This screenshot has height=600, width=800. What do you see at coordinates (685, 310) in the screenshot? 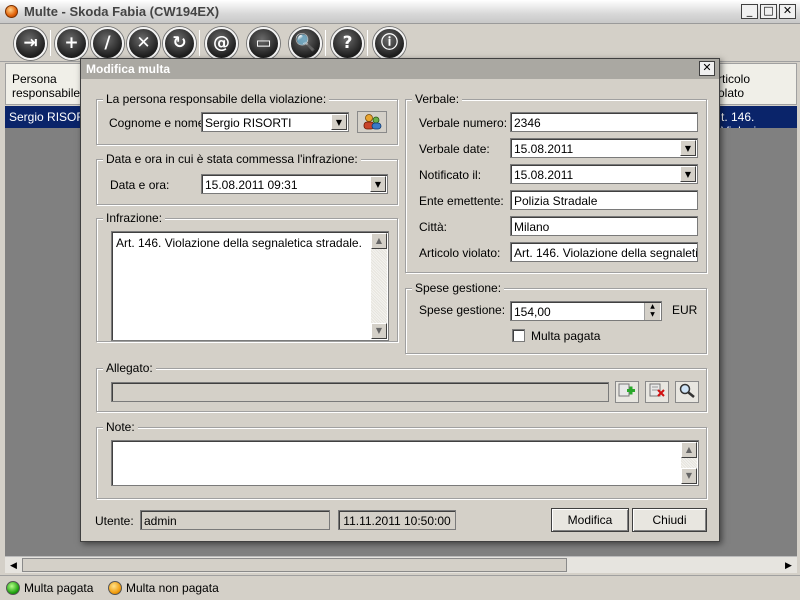
I see `currency-label: EUR` at bounding box center [685, 310].